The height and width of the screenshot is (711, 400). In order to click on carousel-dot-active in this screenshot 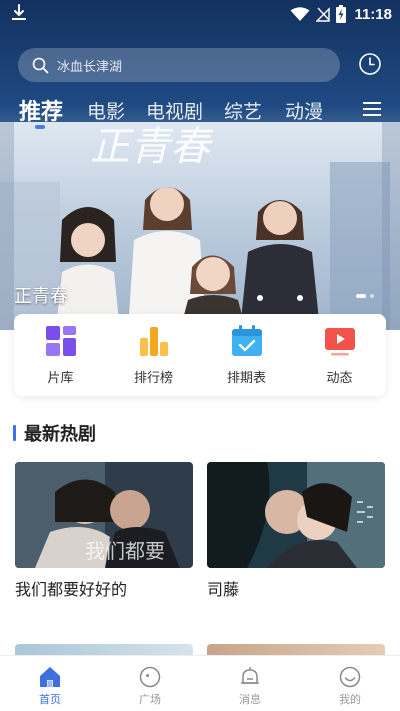, I will do `click(361, 296)`.